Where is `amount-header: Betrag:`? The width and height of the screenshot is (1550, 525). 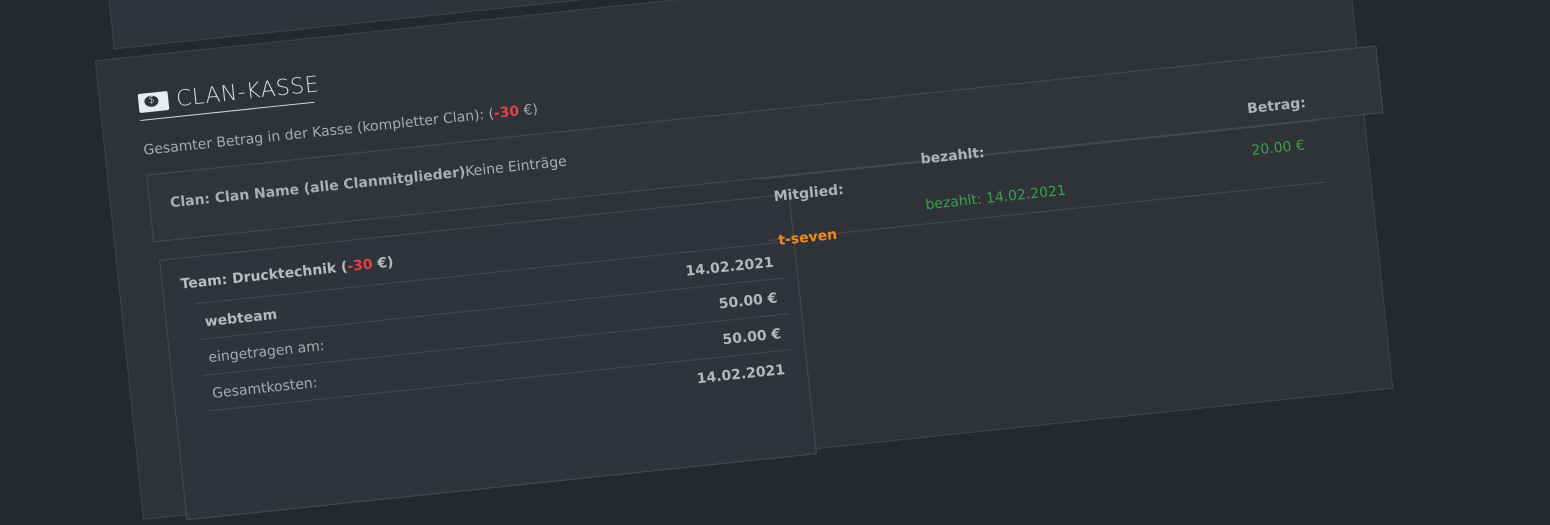 amount-header: Betrag: is located at coordinates (1276, 106).